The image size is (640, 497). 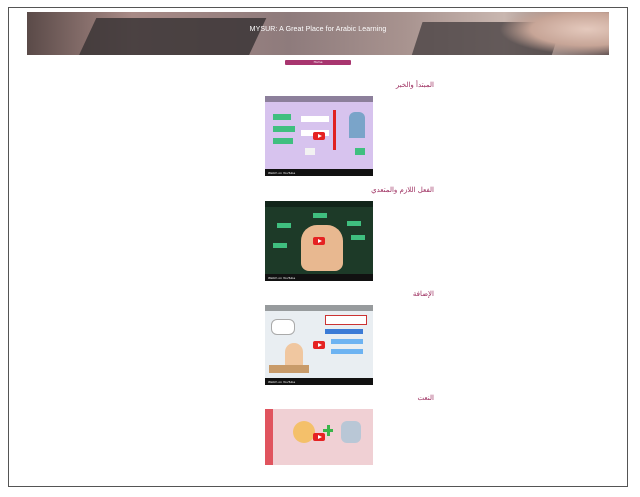 I want to click on video-embed-1: Watch on YouTube, so click(x=319, y=136).